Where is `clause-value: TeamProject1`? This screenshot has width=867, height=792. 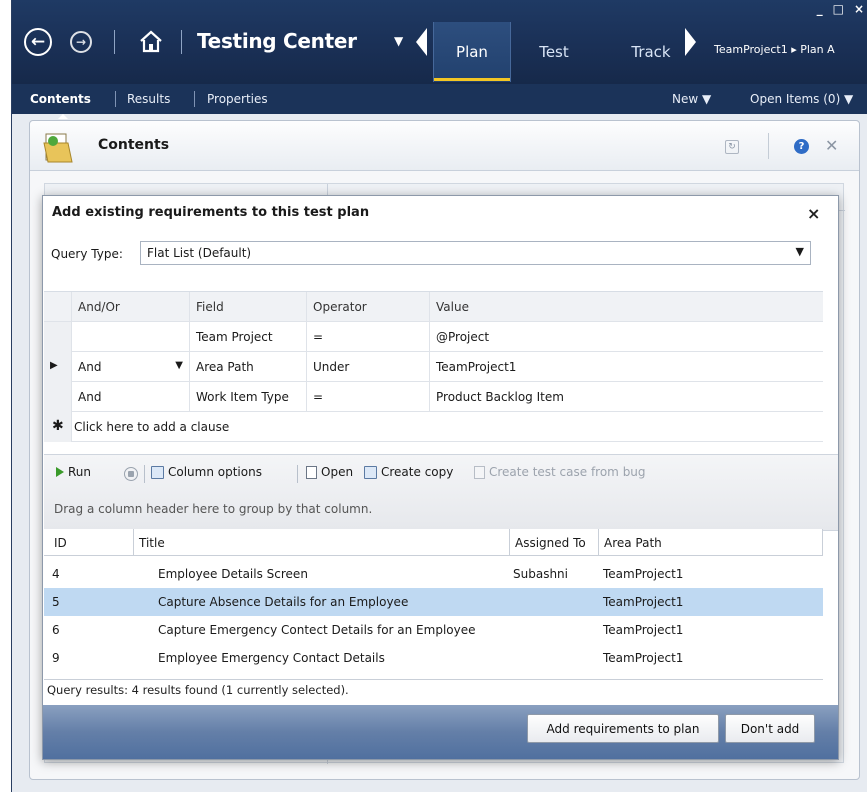 clause-value: TeamProject1 is located at coordinates (626, 367).